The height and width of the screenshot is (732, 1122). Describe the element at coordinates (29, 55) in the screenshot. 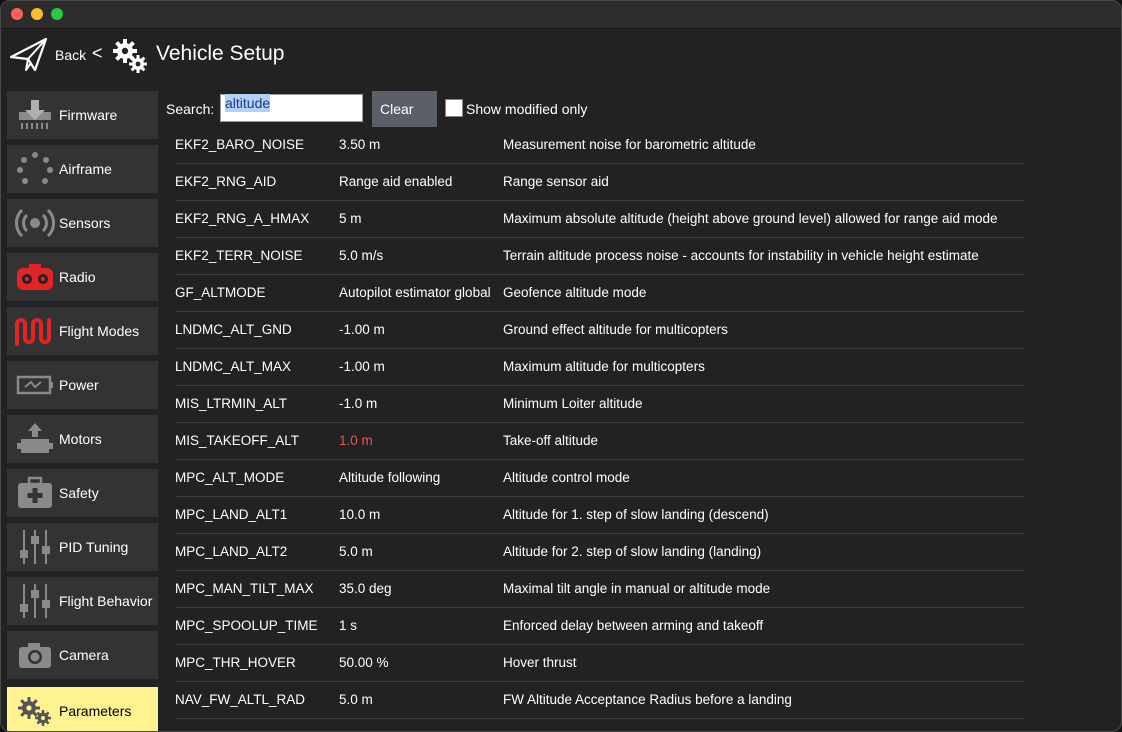

I see `paper-plane-icon` at that location.